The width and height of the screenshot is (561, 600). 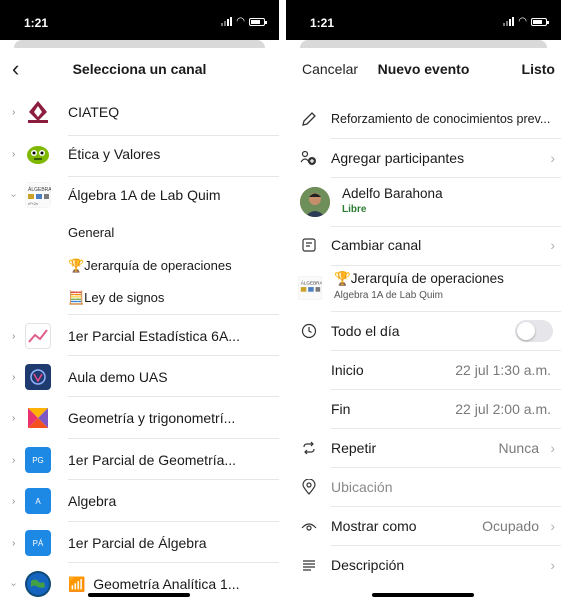 I want to click on team-name: Ética y Valores, so click(x=114, y=154).